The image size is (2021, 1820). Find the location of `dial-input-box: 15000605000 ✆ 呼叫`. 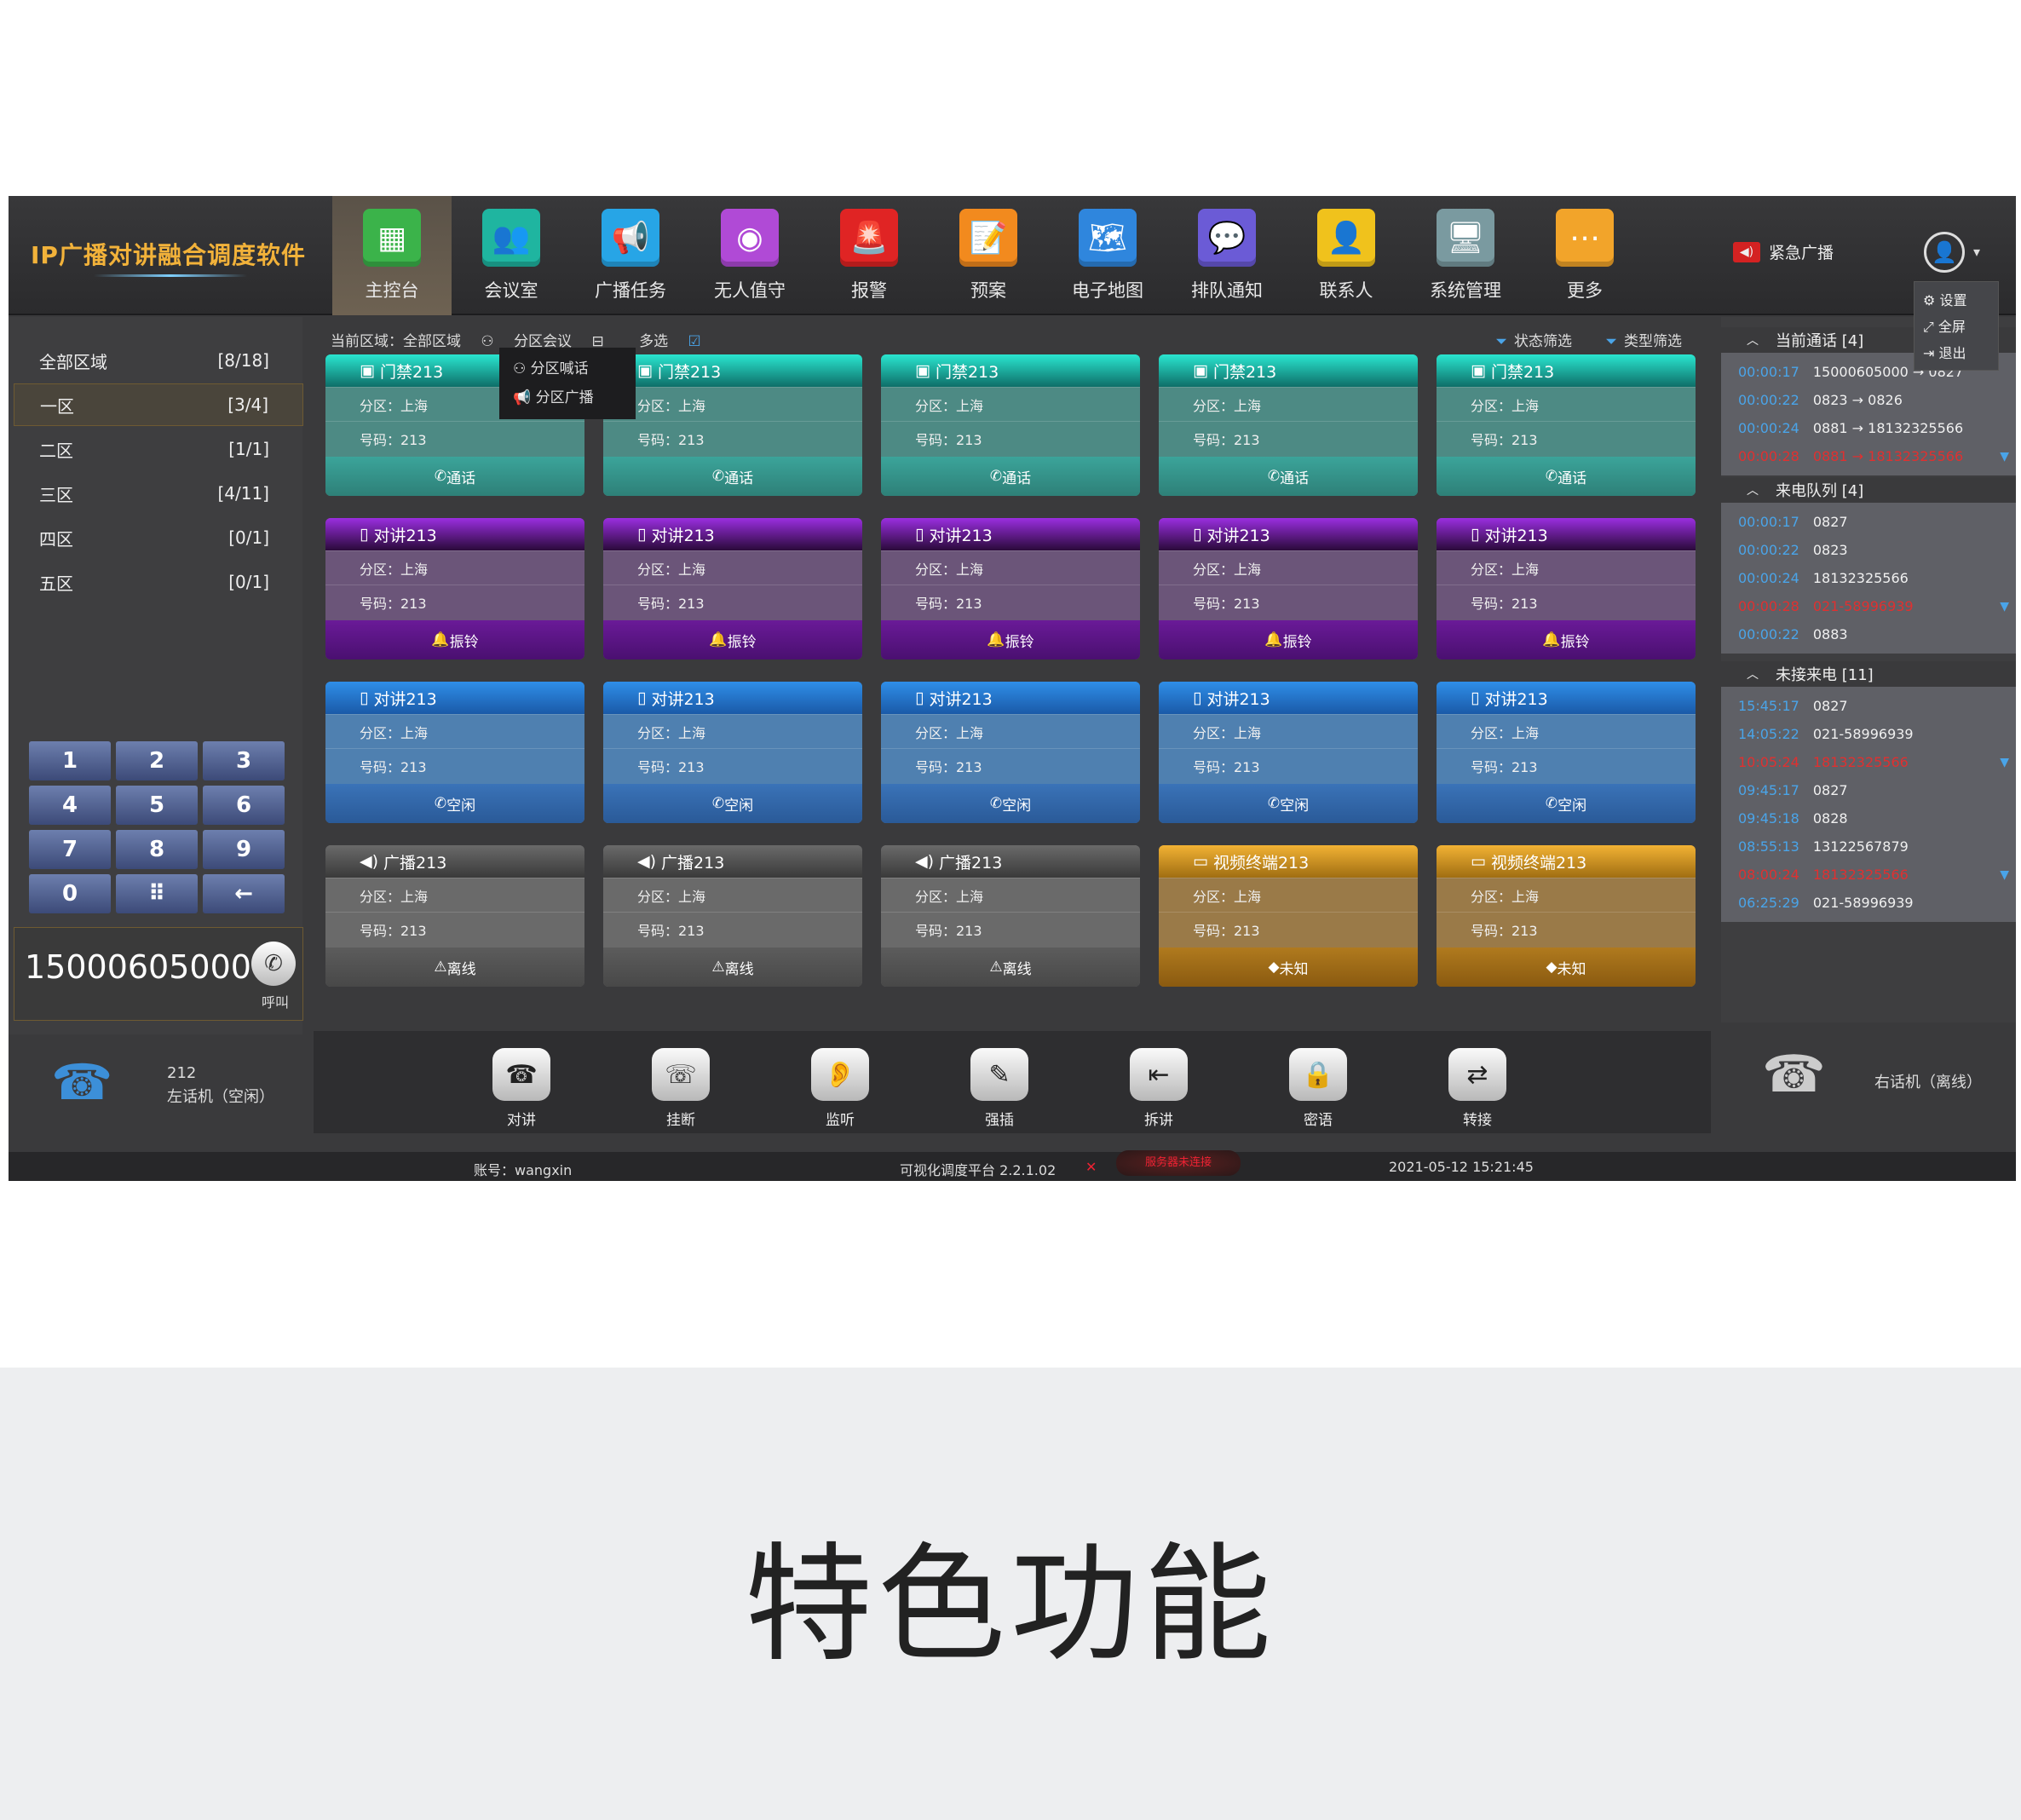

dial-input-box: 15000605000 ✆ 呼叫 is located at coordinates (158, 974).